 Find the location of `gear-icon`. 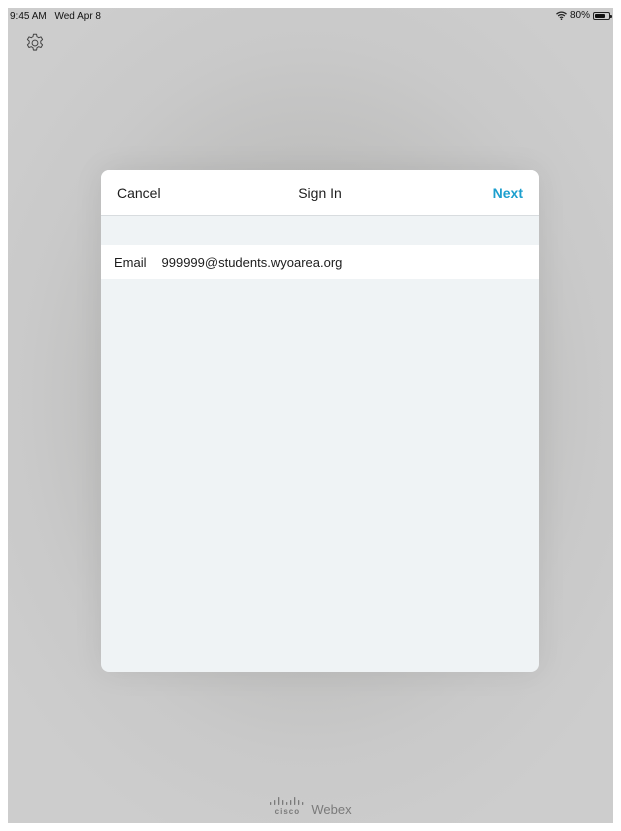

gear-icon is located at coordinates (35, 42).